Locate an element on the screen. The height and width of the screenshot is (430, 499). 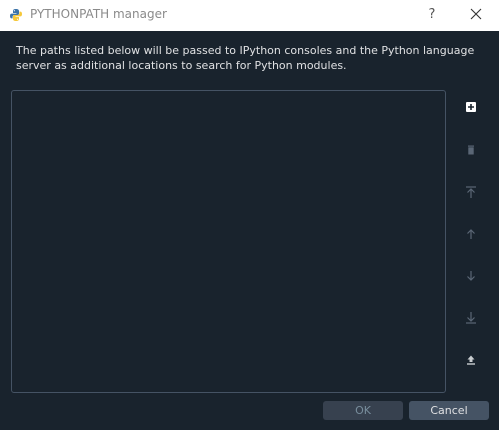
plus-square-icon is located at coordinates (471, 107).